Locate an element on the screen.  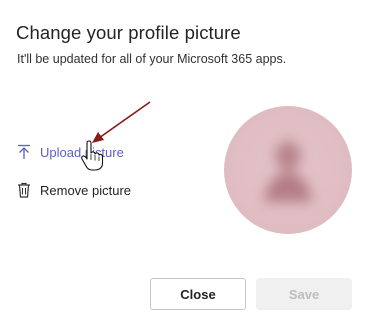
remove-picture-label: Remove picture is located at coordinates (86, 190).